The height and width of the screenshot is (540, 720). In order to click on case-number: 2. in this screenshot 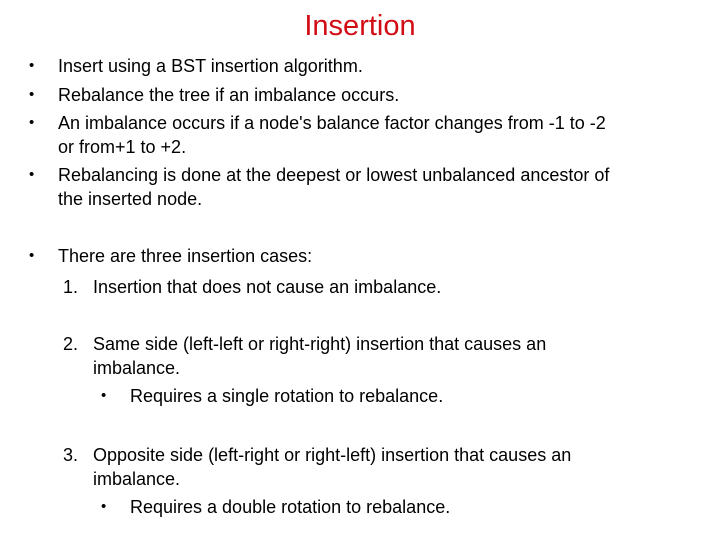, I will do `click(71, 344)`.